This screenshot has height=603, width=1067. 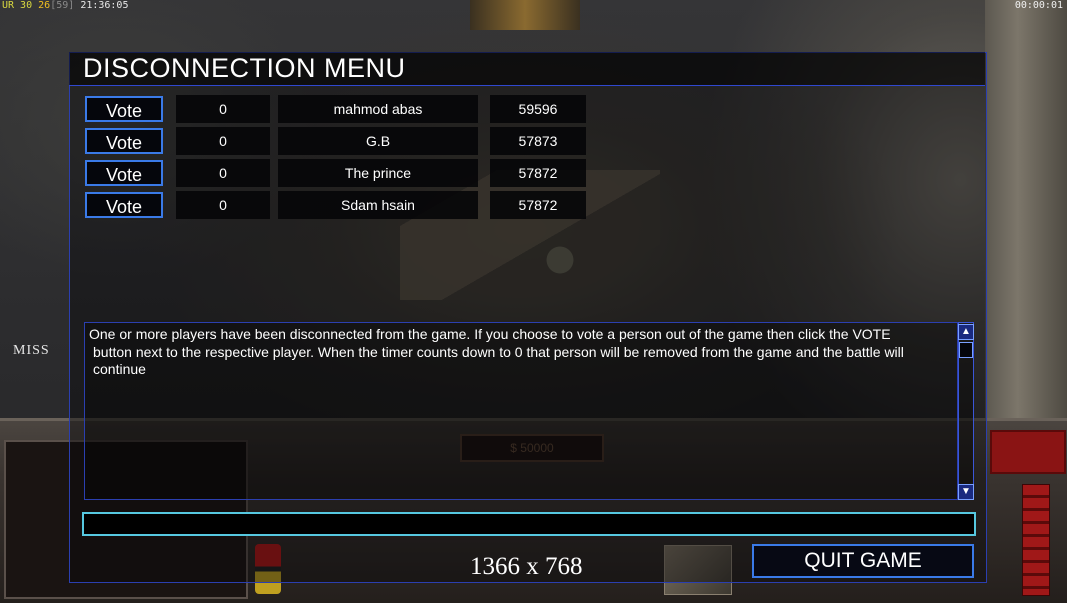 What do you see at coordinates (378, 205) in the screenshot?
I see `player-name: Sdam hsain` at bounding box center [378, 205].